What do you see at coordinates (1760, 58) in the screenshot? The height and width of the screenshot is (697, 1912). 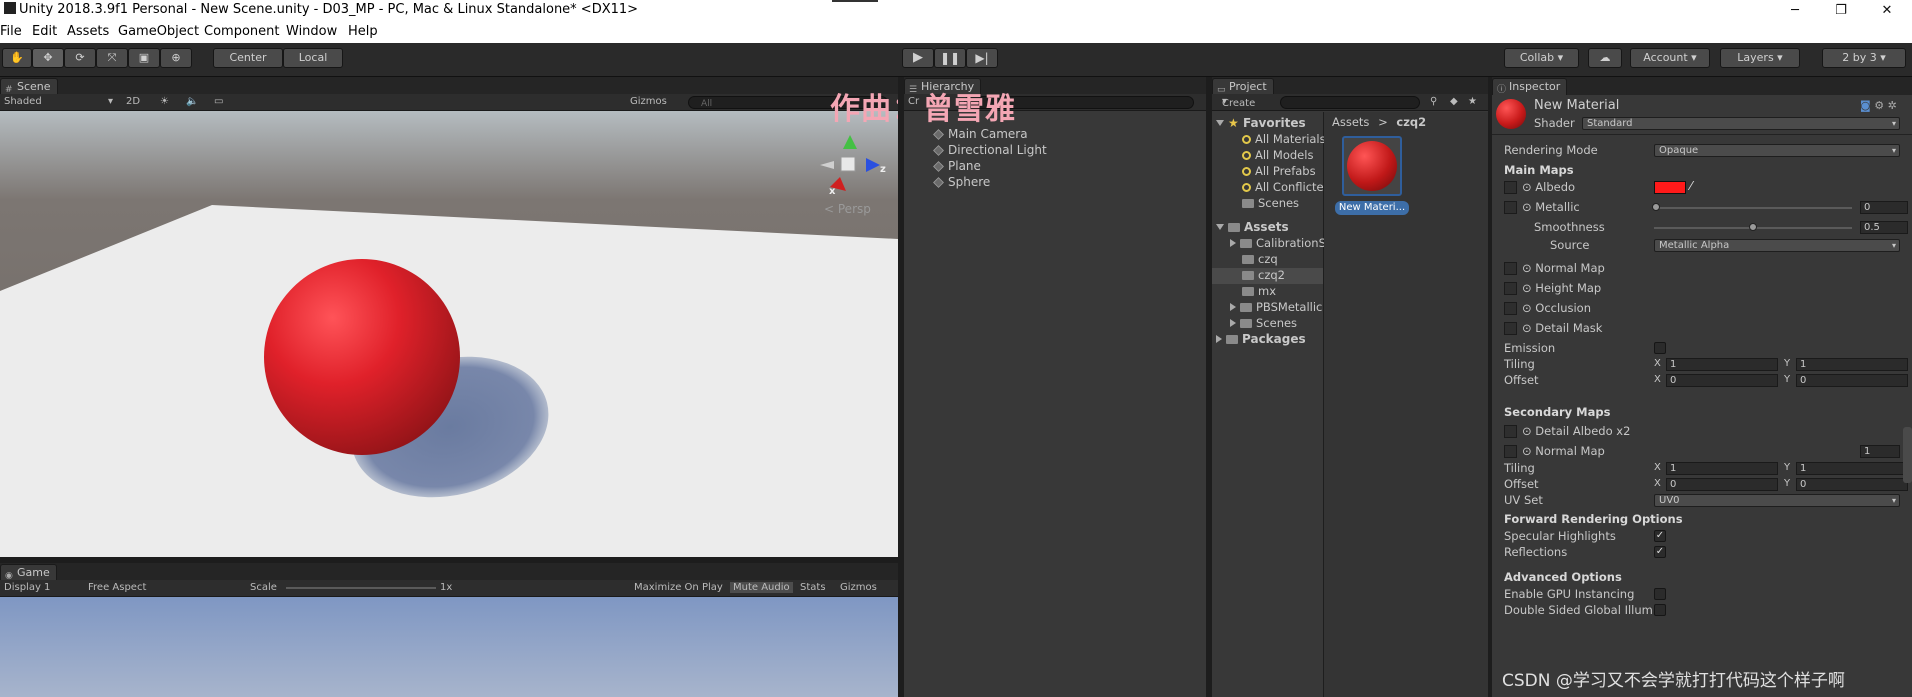 I see `layers-dropdown: Layers ▾` at bounding box center [1760, 58].